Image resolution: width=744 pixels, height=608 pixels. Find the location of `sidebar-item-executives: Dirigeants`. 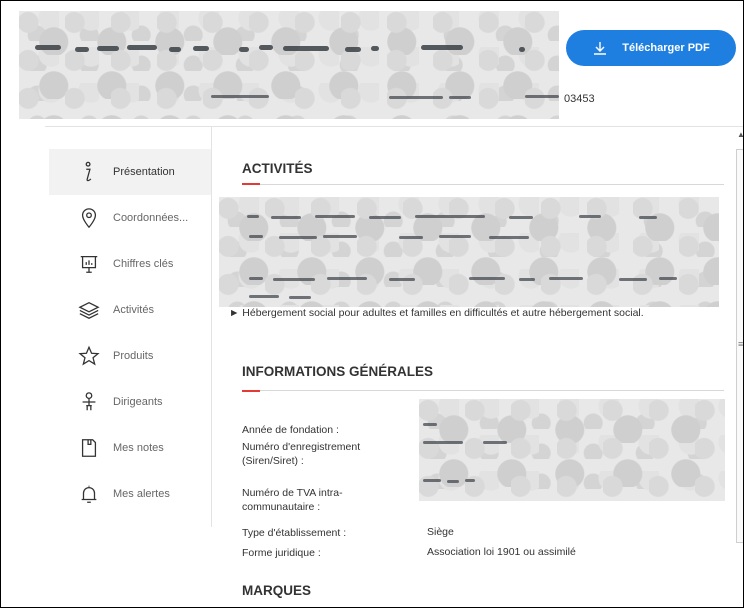

sidebar-item-executives: Dirigeants is located at coordinates (130, 402).